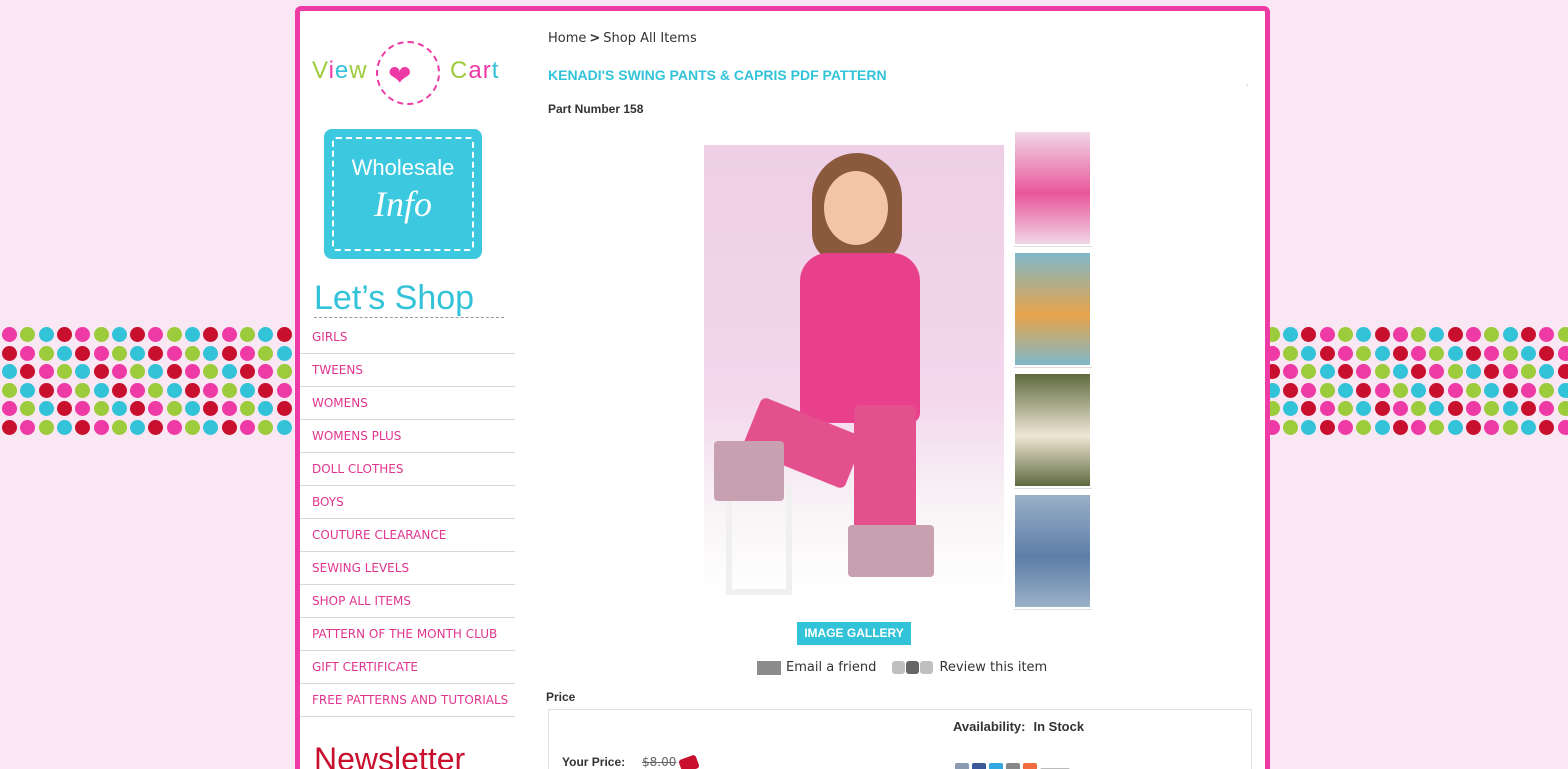  I want to click on nav-item-pattern-of-the-month-club: PATTERN OF THE MONTH CLUB, so click(407, 634).